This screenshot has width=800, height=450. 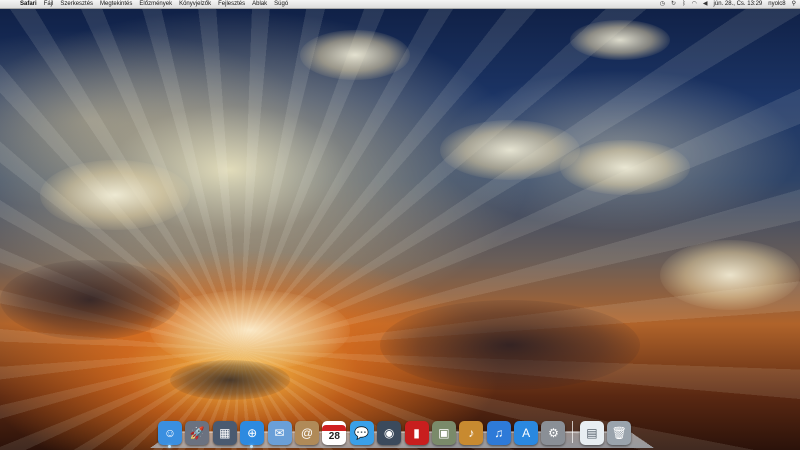 I want to click on dock-item-itunes: ♫, so click(x=499, y=431).